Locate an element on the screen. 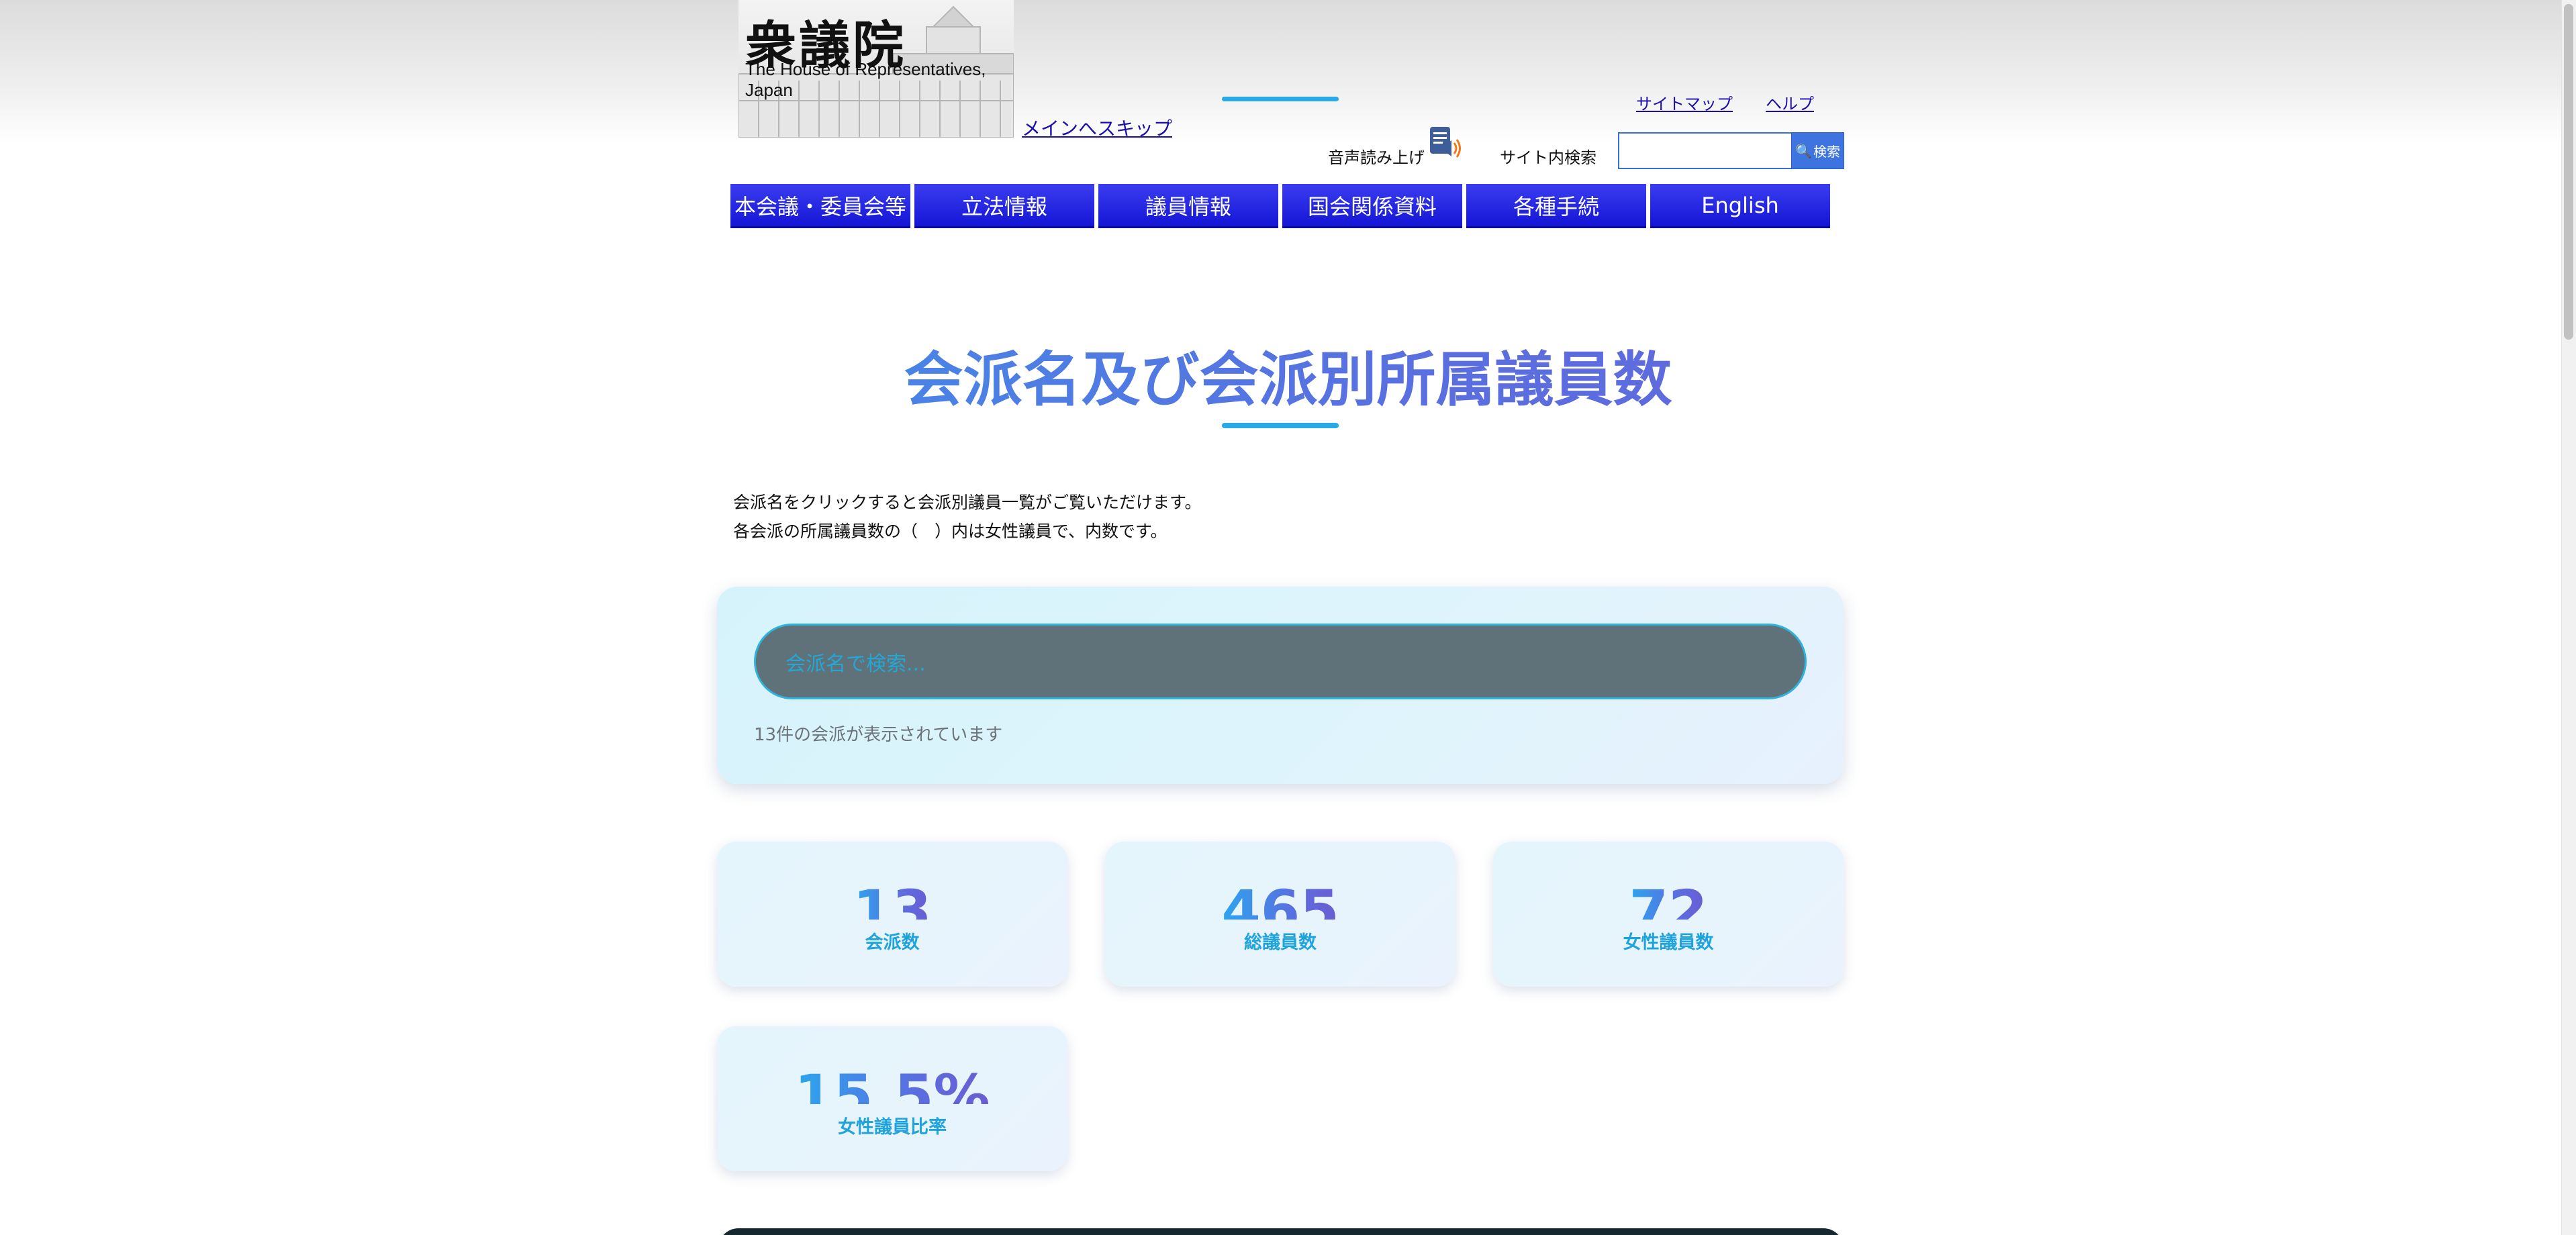 The height and width of the screenshot is (1235, 2576). sitemap-link: サイトマップ is located at coordinates (1684, 103).